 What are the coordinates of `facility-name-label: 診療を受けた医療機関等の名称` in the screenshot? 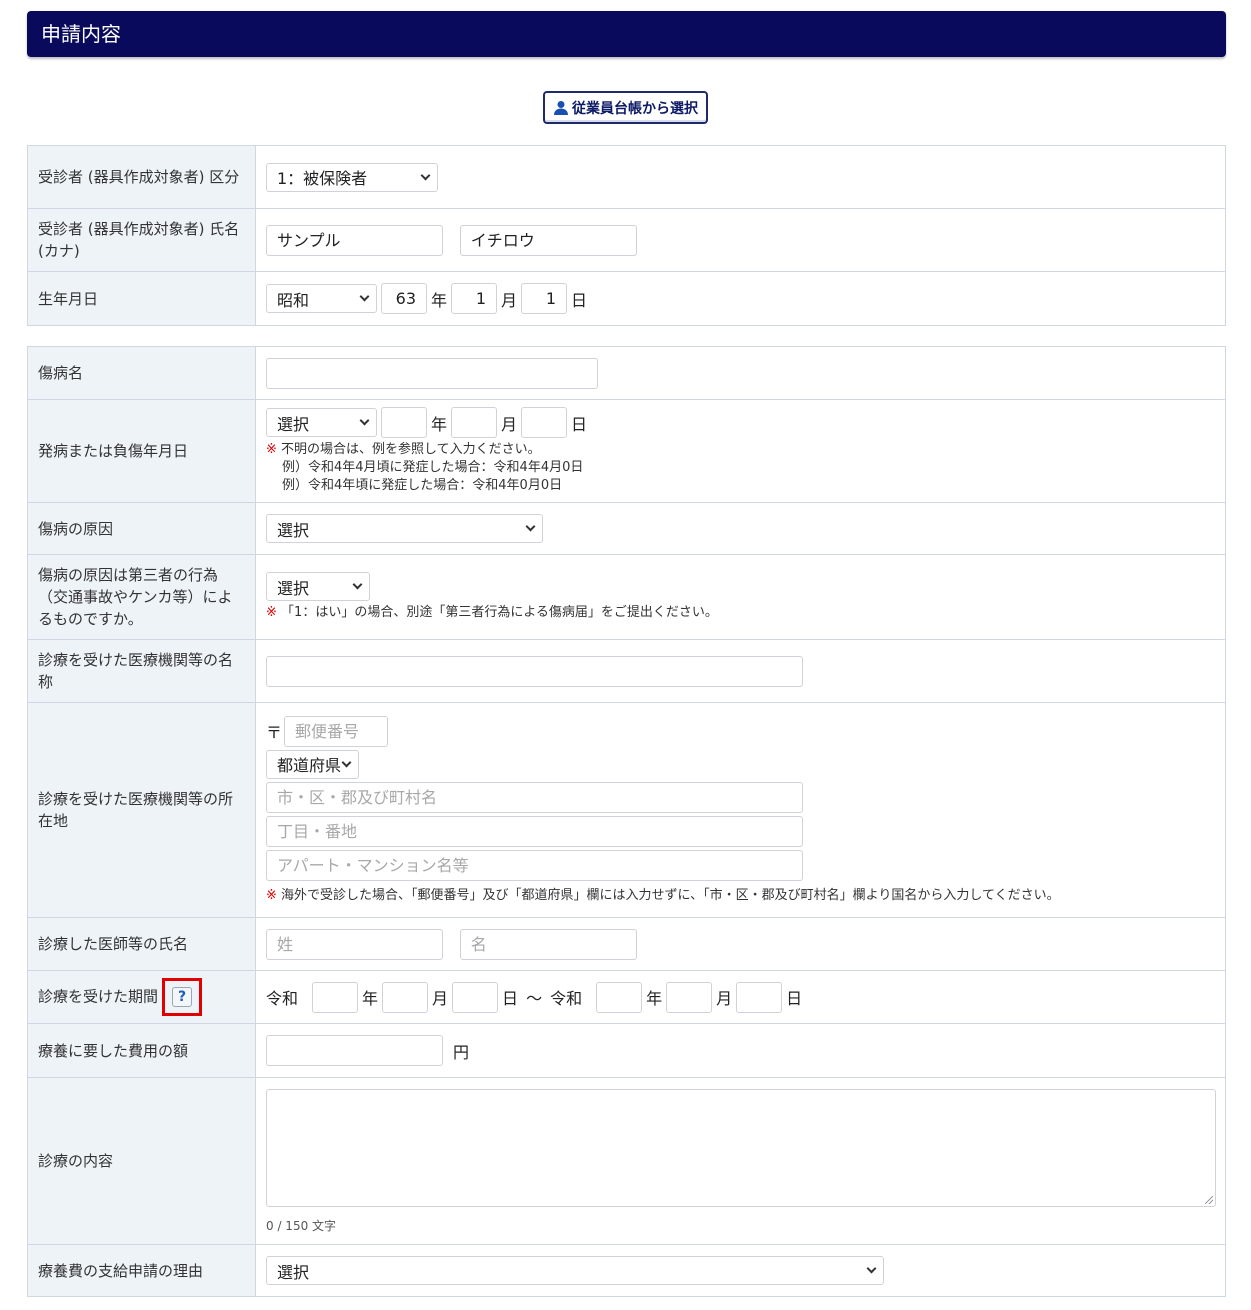 It's located at (141, 671).